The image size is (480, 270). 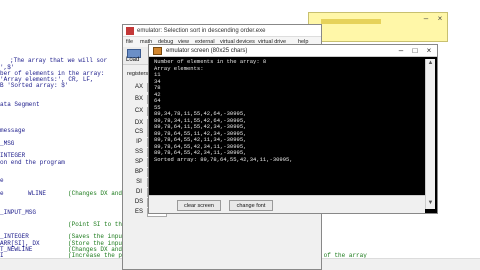 I want to click on register-di-label: DI, so click(x=139, y=192).